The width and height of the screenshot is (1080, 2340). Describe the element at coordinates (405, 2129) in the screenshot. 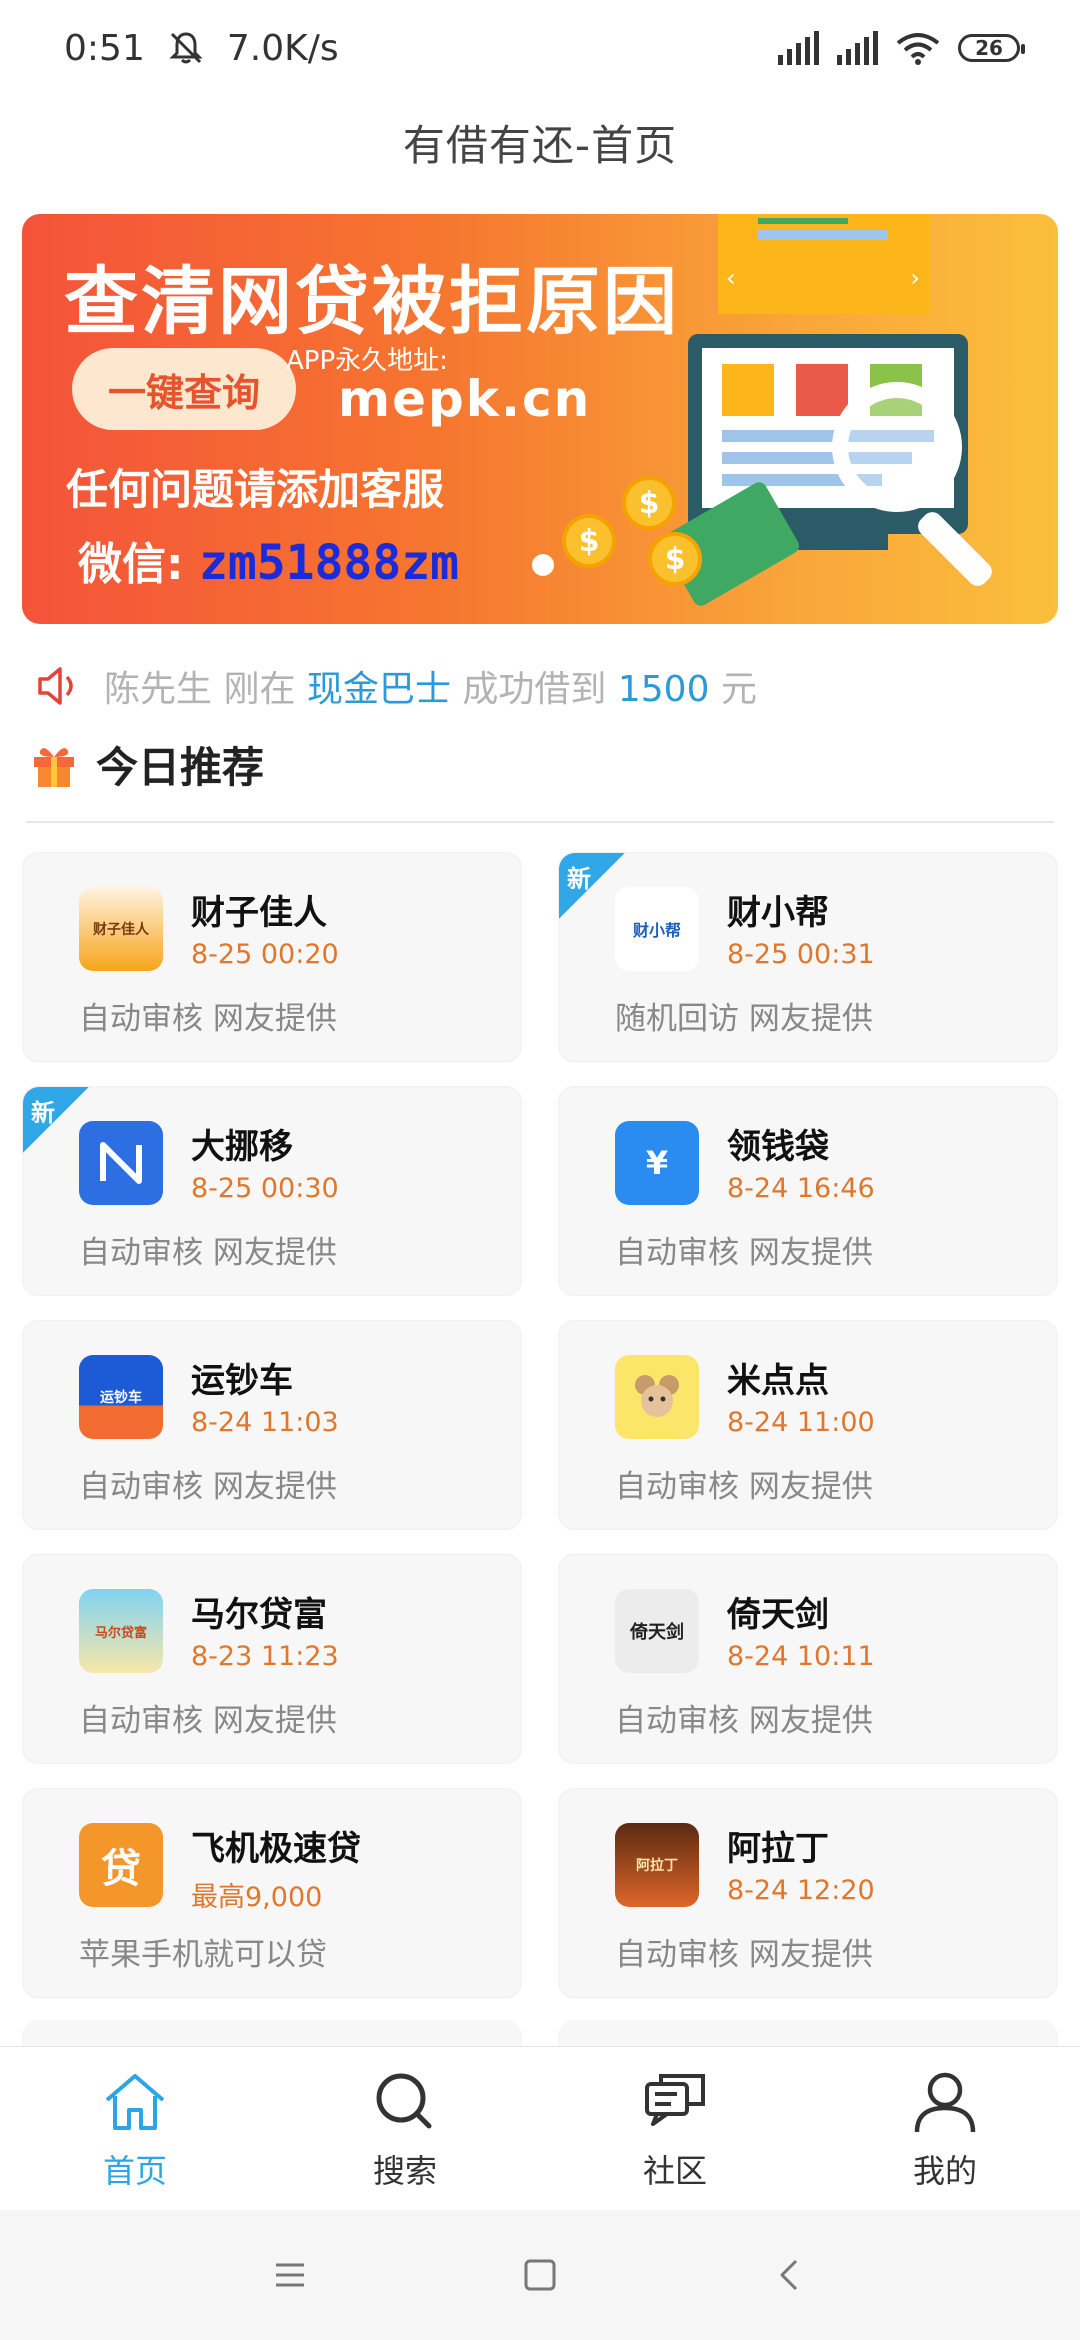

I see `nav-item-search: 搜索` at that location.